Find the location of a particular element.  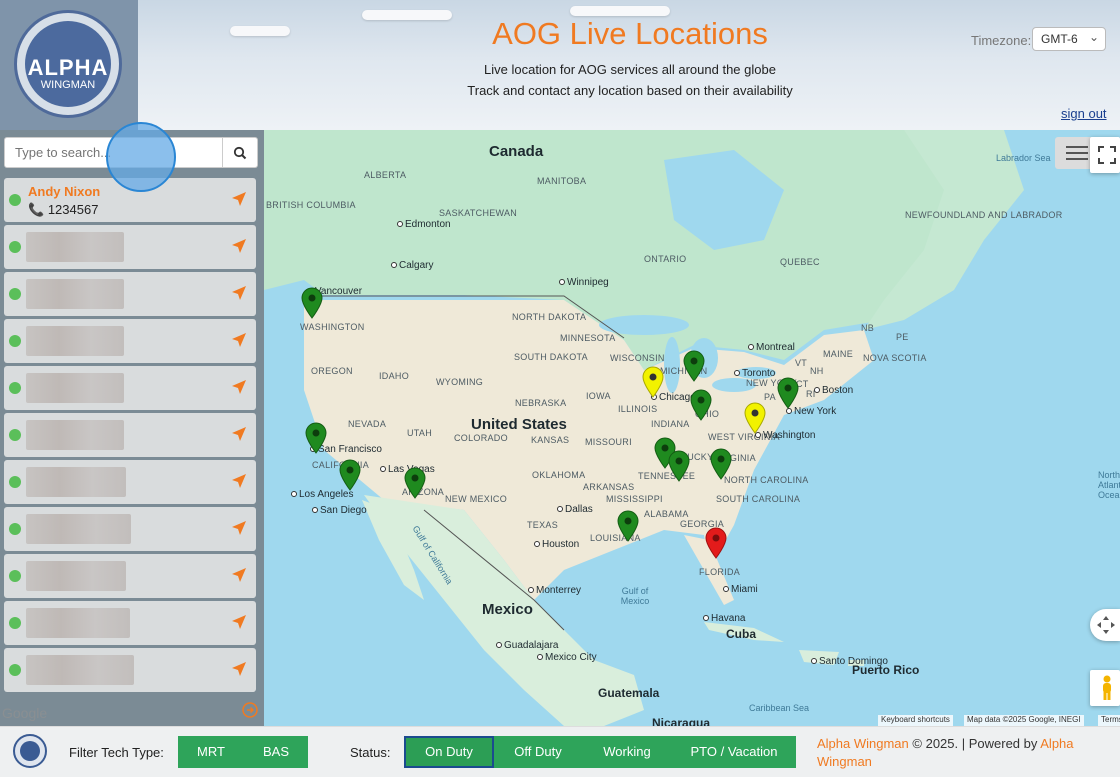

terms-link: Terms is located at coordinates (1109, 720).